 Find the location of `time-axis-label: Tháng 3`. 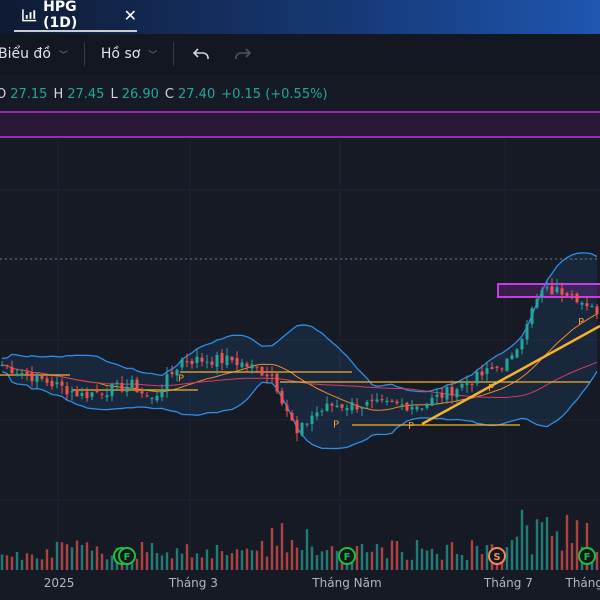

time-axis-label: Tháng 3 is located at coordinates (193, 583).